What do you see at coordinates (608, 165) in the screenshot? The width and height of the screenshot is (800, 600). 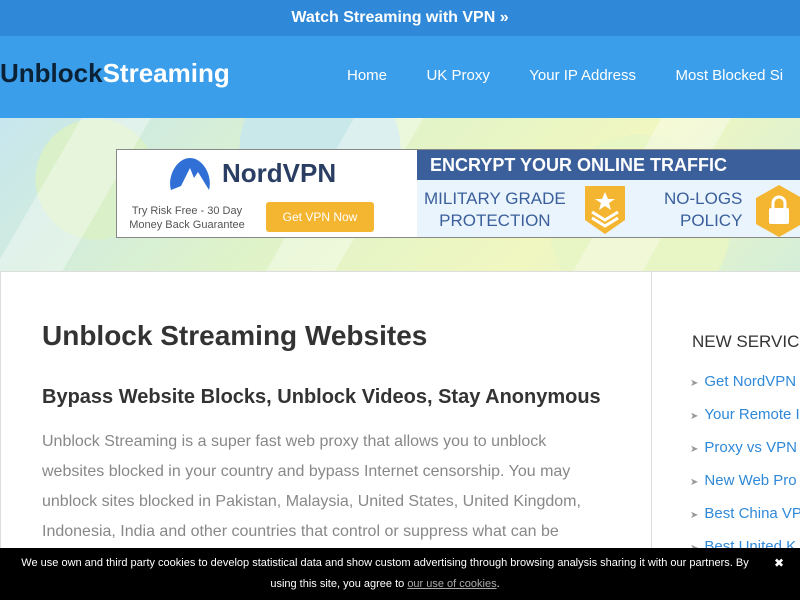 I see `encrypt-traffic-headline: ENCRYPT YOUR ONLINE TRAFFIC` at bounding box center [608, 165].